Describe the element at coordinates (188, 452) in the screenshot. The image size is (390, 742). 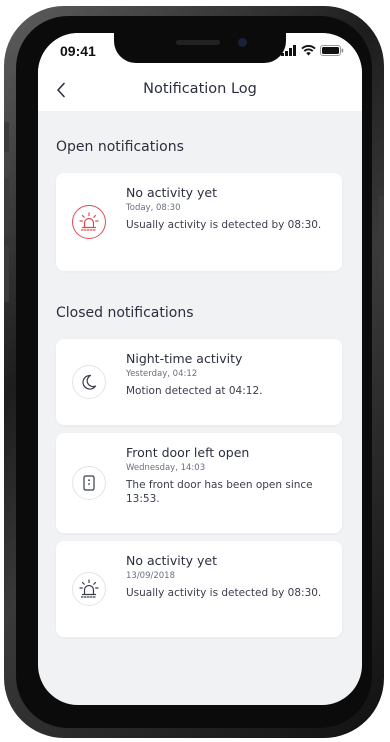
I see `notification-title: Front door left open` at that location.